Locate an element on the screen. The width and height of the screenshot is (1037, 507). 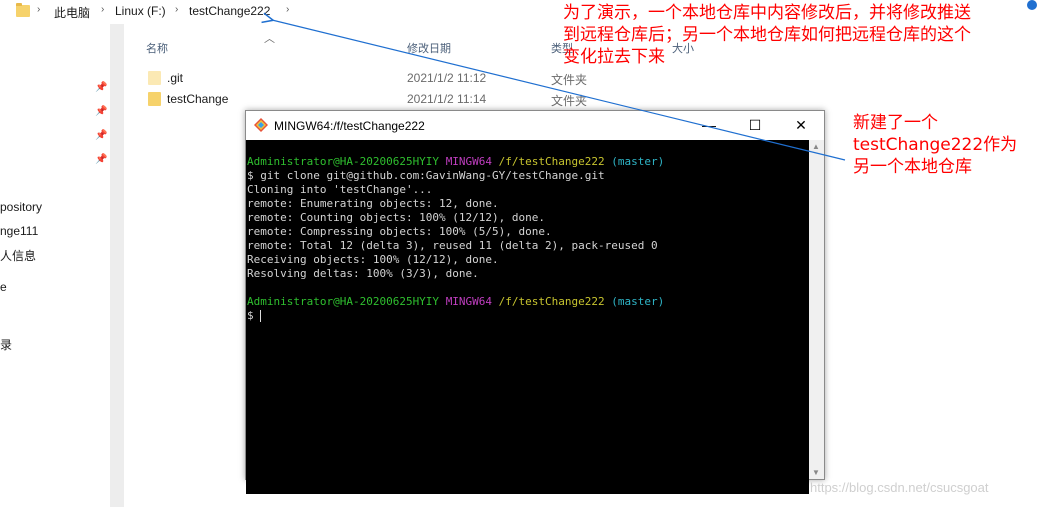
annotation-line: 为了演示，一个本地仓库中内容修改后，并将修改推送 is located at coordinates (767, 13).